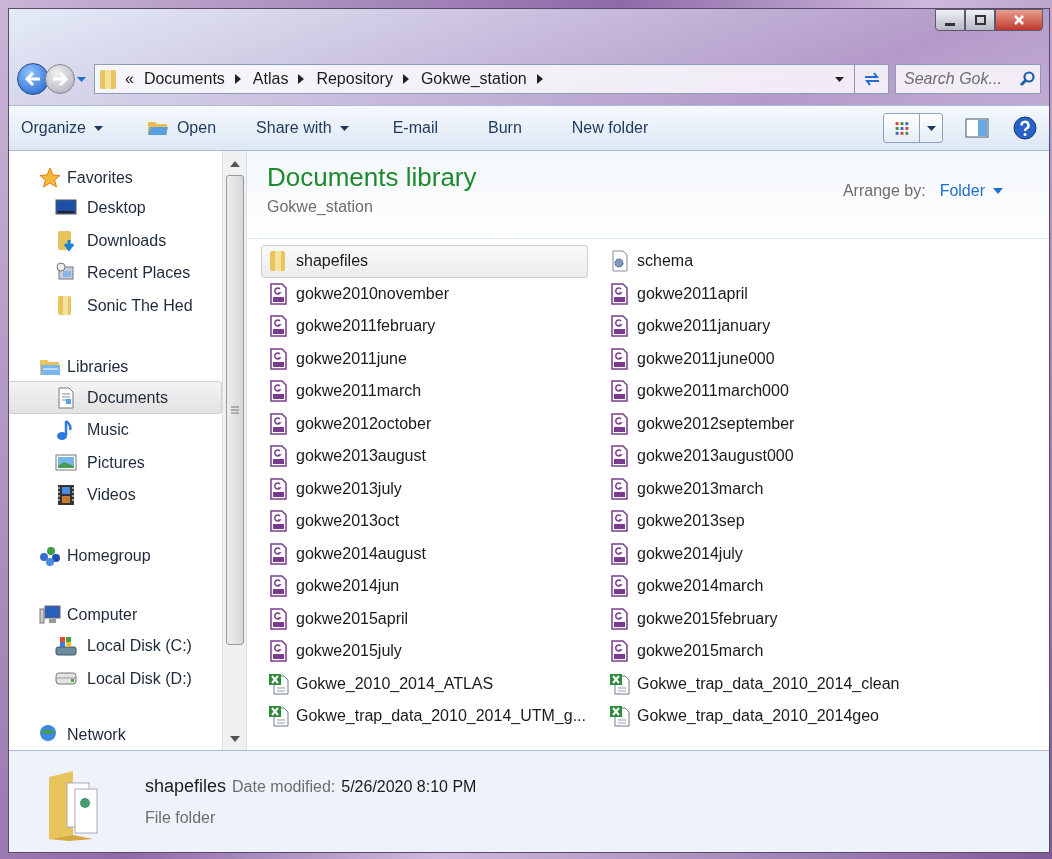 The image size is (1052, 859). What do you see at coordinates (344, 128) in the screenshot?
I see `caret-down-icon` at bounding box center [344, 128].